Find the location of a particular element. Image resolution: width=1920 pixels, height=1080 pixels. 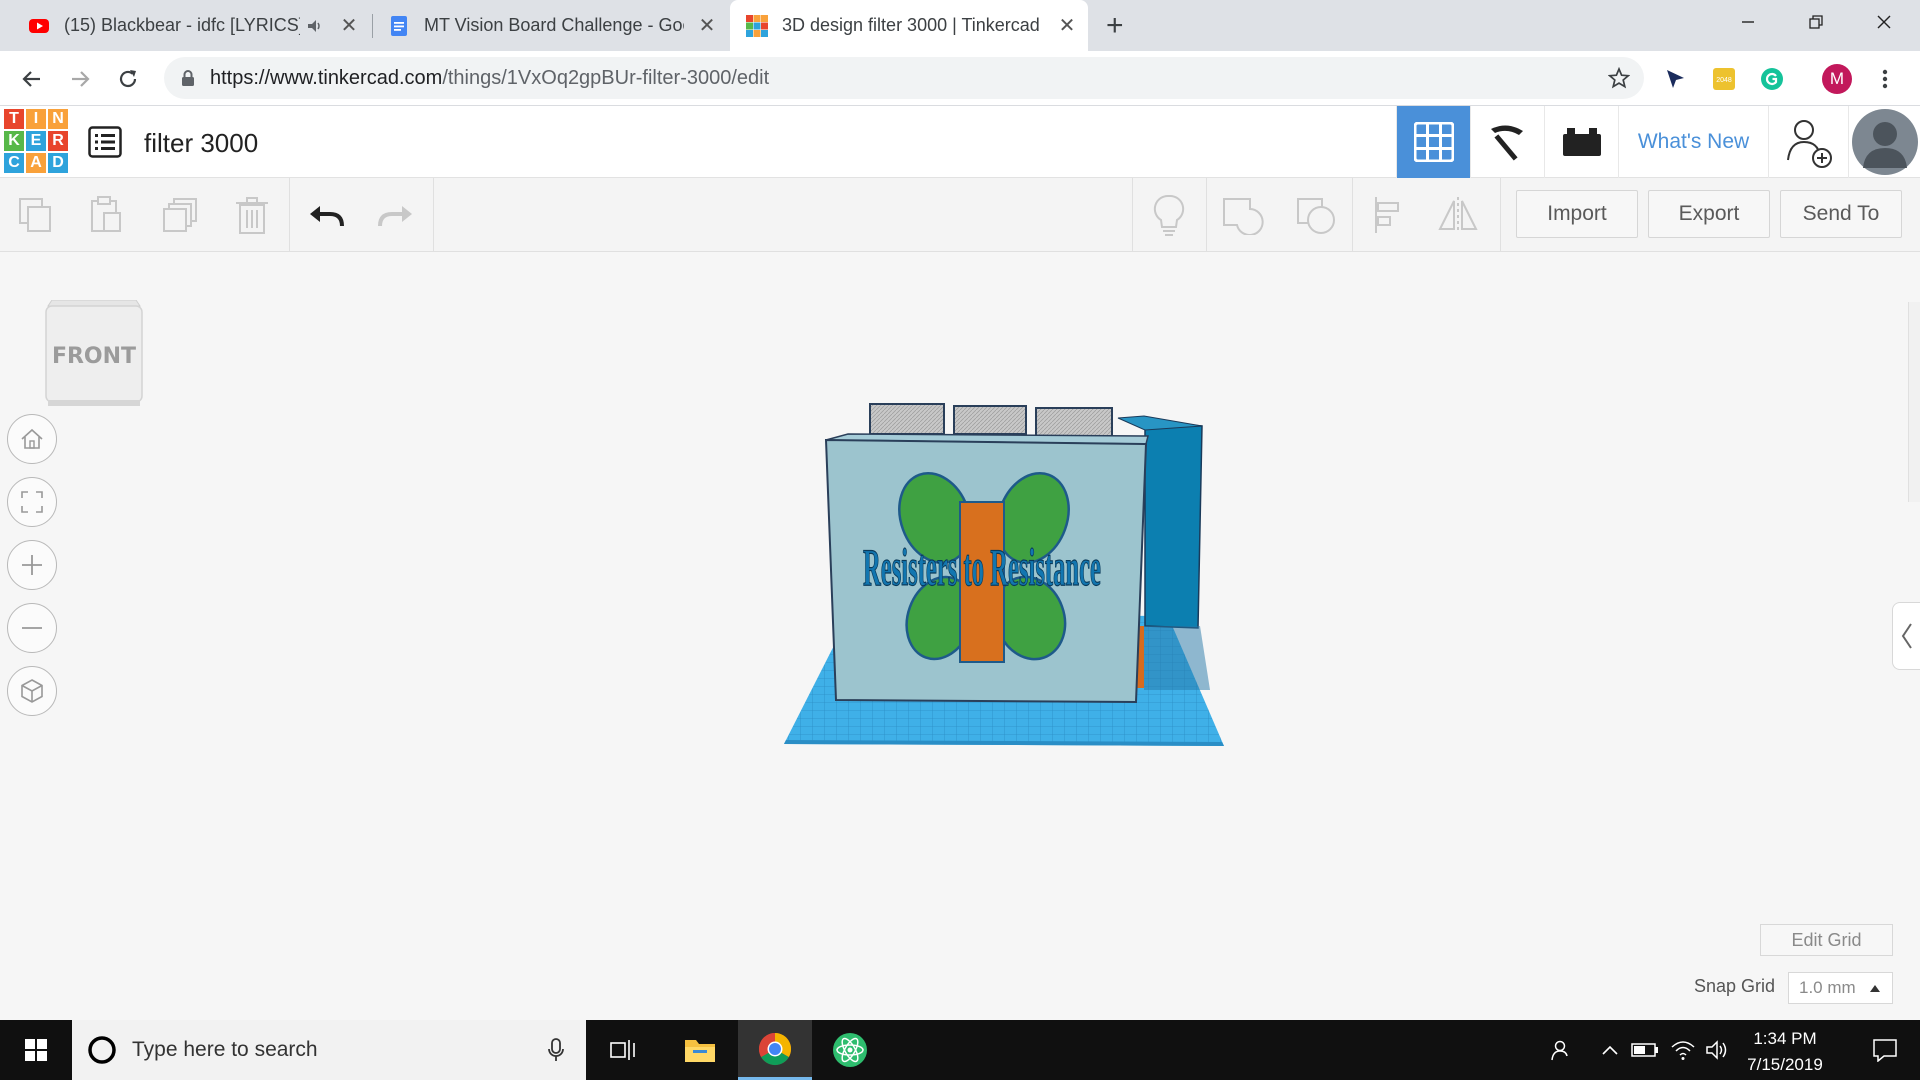

redo-button is located at coordinates (396, 215).